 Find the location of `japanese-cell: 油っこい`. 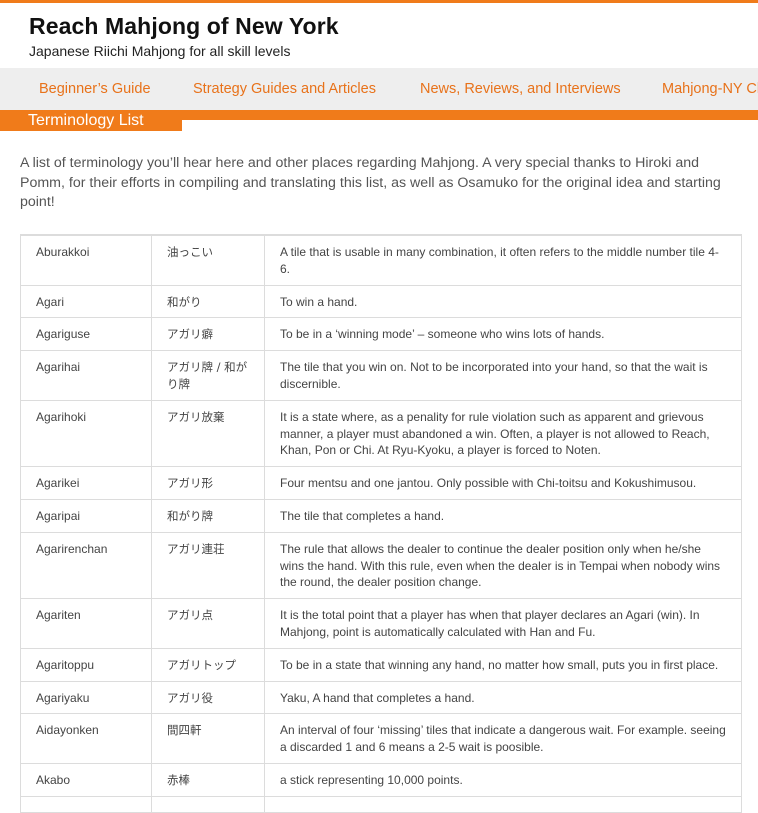

japanese-cell: 油っこい is located at coordinates (208, 260).